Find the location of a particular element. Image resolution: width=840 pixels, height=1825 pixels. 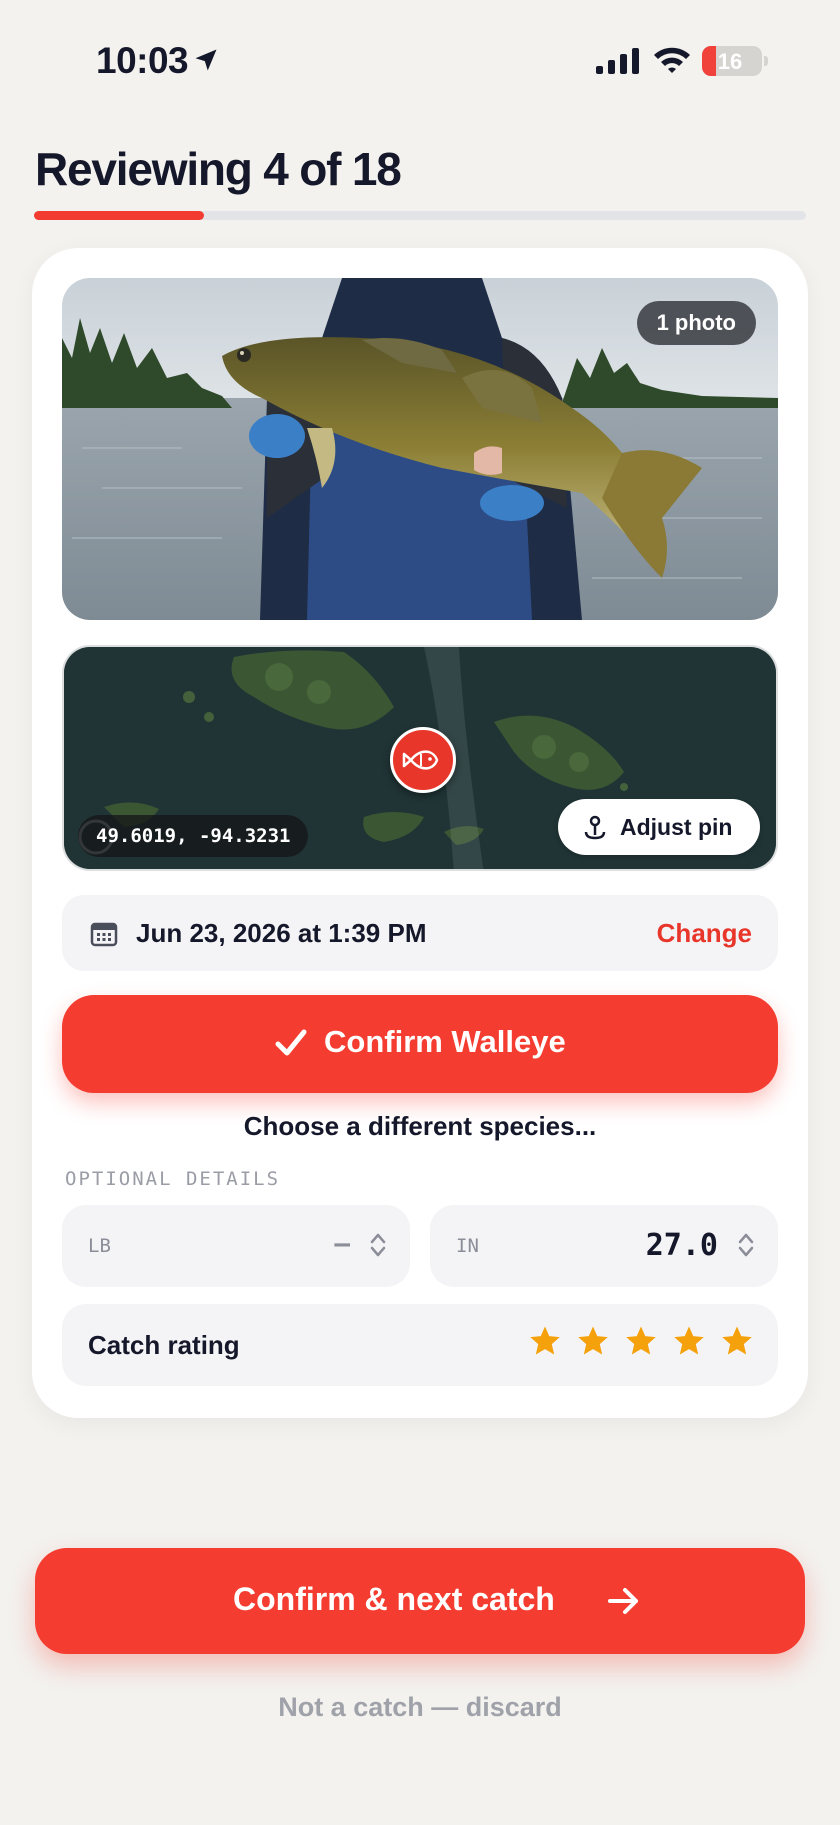

catch-date-text: Jun 23, 2026 at 1:39 PM is located at coordinates (281, 933).